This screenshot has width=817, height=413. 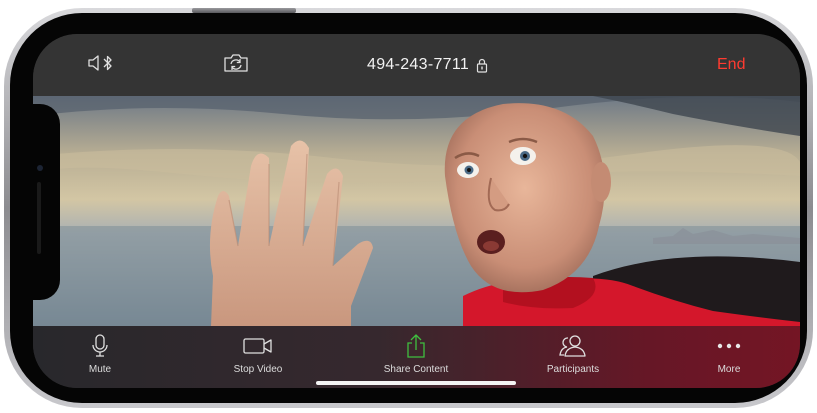 I want to click on earpiece-speaker, so click(x=39, y=218).